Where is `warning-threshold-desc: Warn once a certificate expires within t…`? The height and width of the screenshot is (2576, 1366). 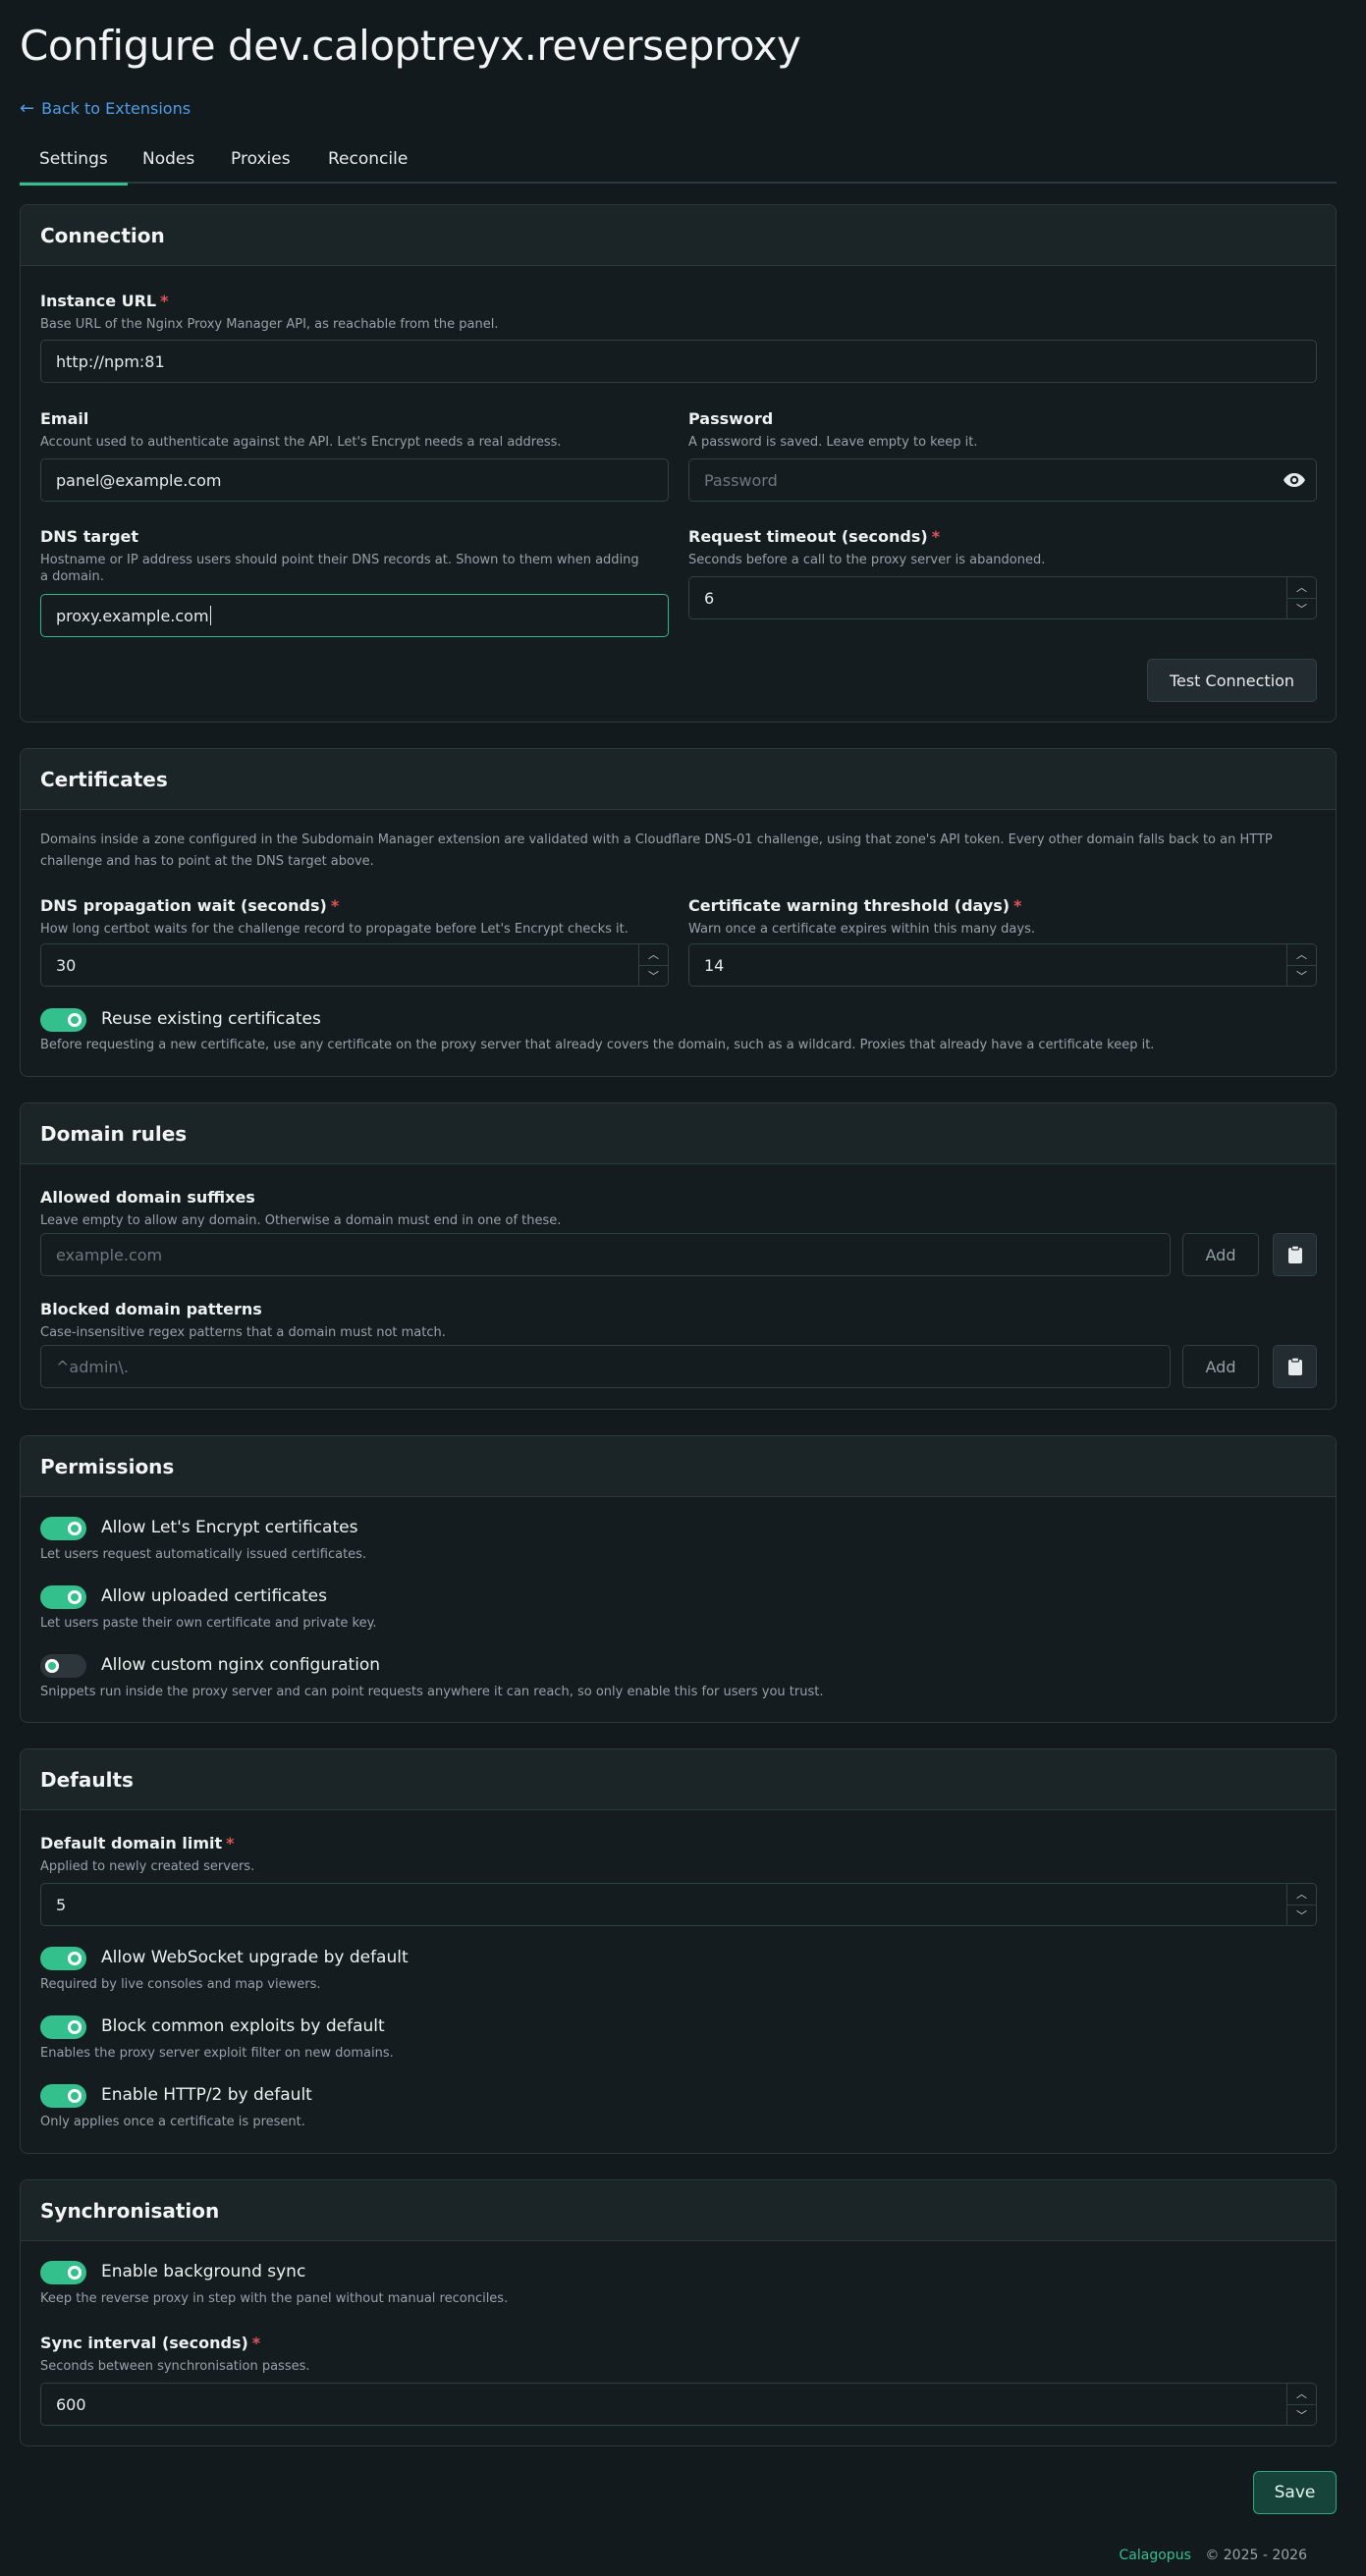 warning-threshold-desc: Warn once a certificate expires within t… is located at coordinates (861, 929).